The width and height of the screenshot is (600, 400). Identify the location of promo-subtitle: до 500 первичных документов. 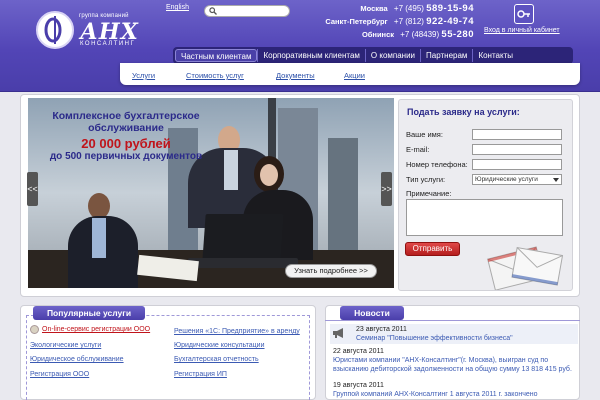
(126, 156).